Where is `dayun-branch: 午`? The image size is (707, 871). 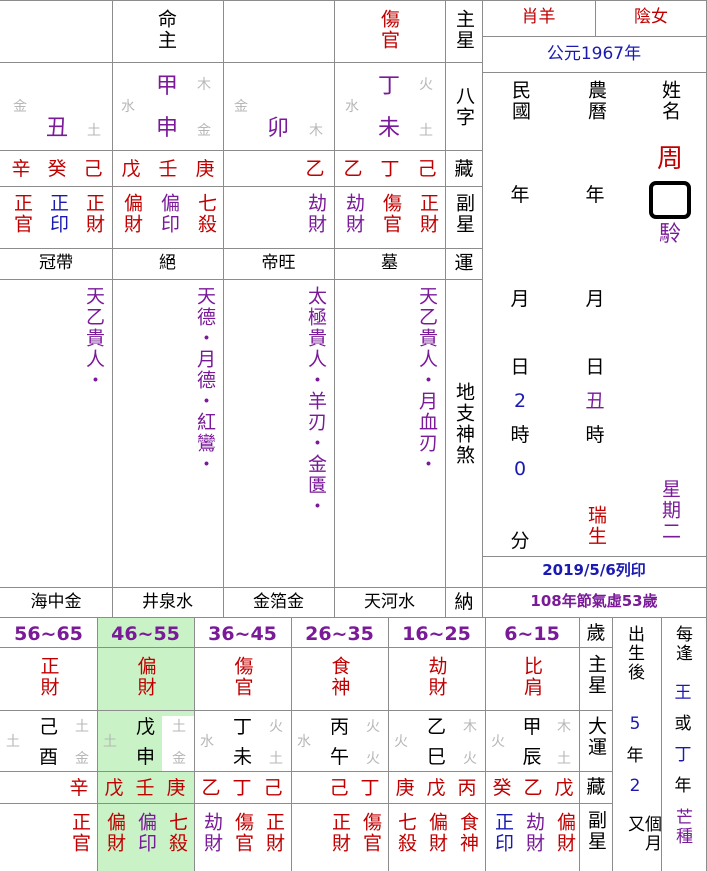 dayun-branch: 午 is located at coordinates (339, 757).